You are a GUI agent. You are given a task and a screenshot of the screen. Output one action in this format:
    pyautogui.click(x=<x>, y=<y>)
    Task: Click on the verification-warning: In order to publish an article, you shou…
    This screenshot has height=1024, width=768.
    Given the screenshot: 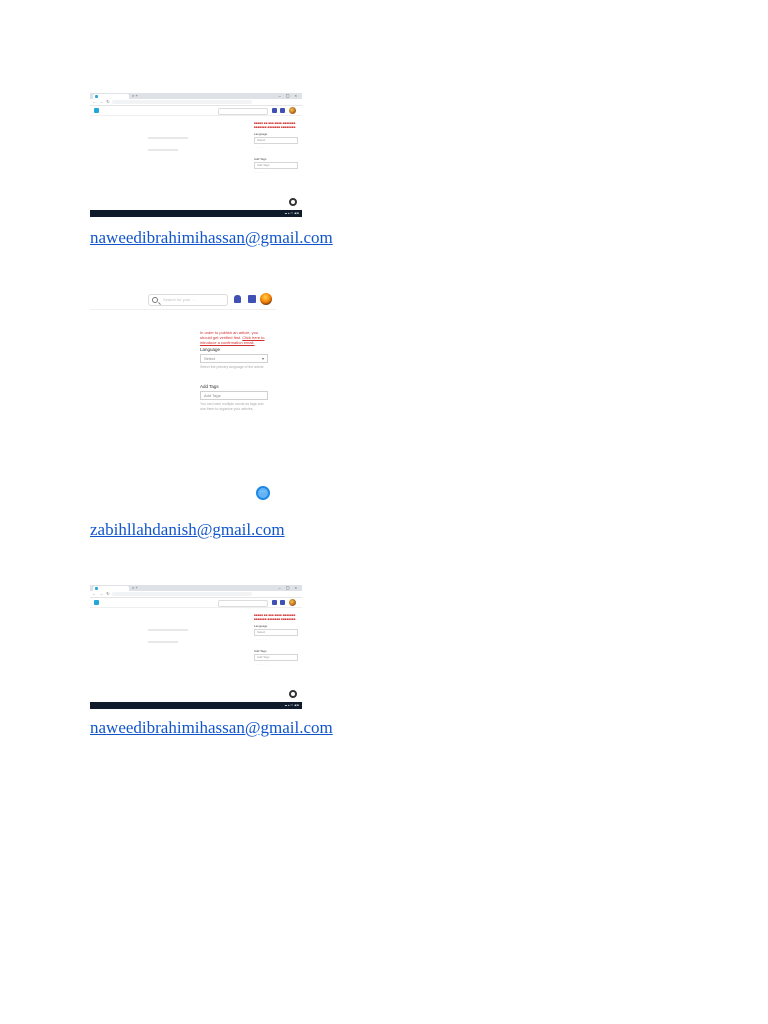 What is the action you would take?
    pyautogui.click(x=235, y=337)
    